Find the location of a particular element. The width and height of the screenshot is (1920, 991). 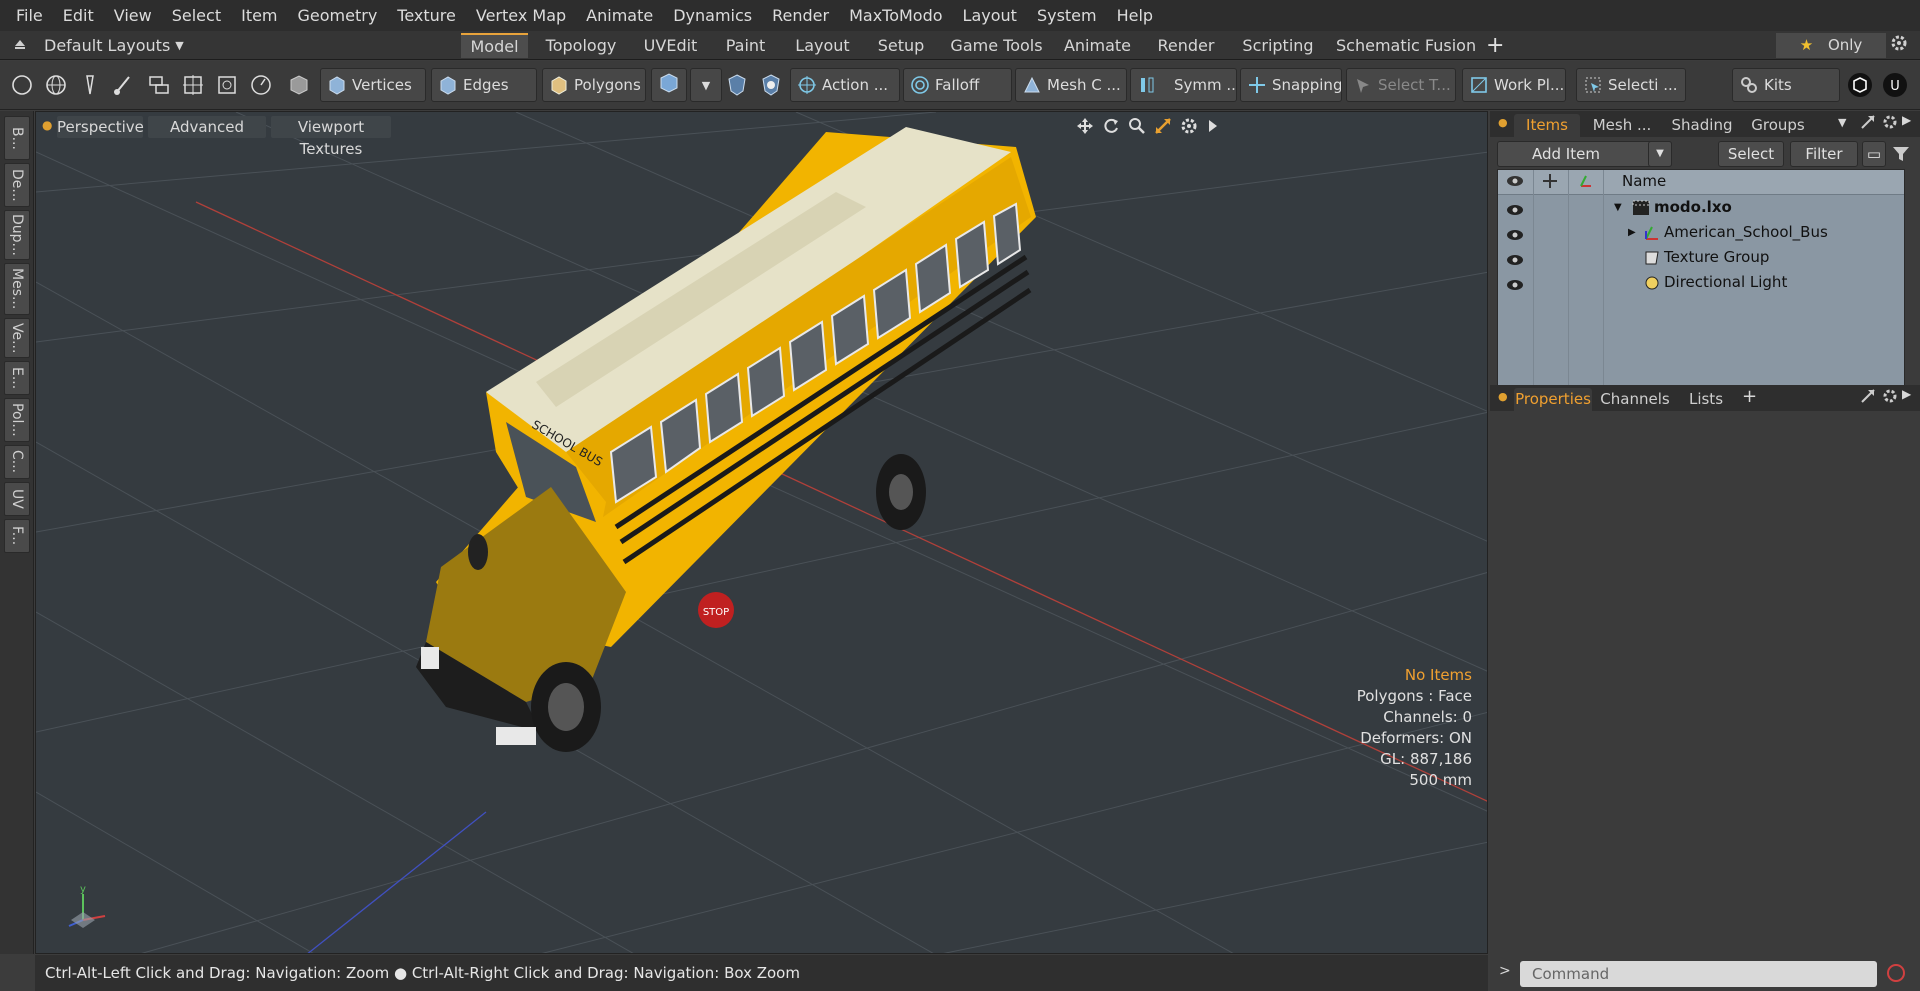

mode-dropdown: ▼ is located at coordinates (706, 85).